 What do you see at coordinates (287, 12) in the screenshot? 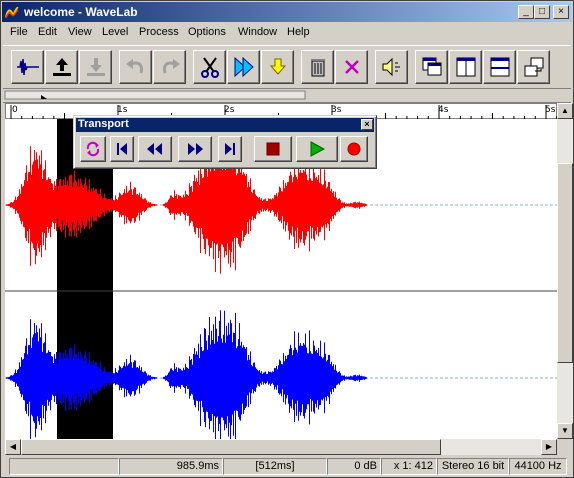
I see `title-bar: welcome - WaveLab _ □ ×` at bounding box center [287, 12].